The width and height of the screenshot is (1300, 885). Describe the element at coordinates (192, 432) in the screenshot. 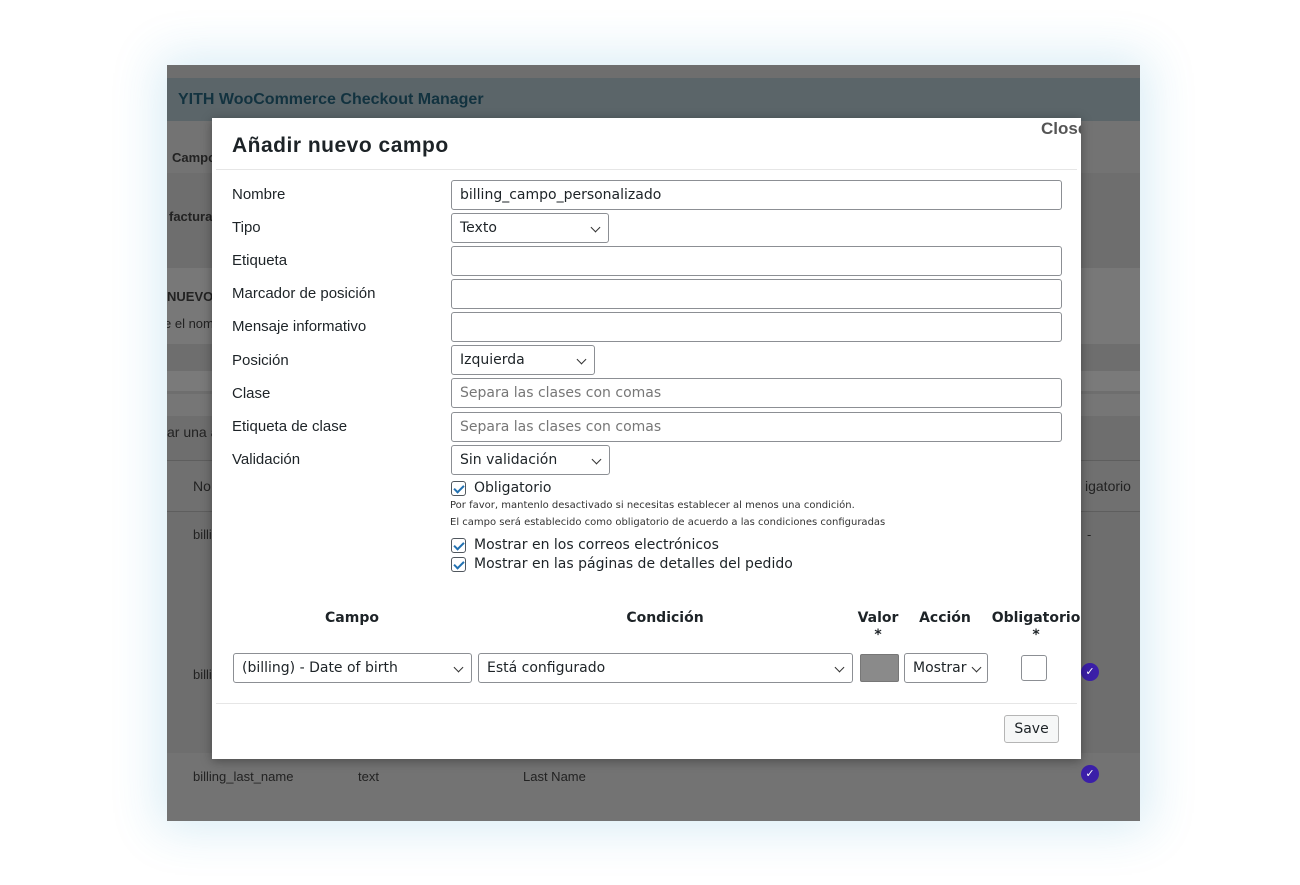

I see `bg-bulk-action: ar una a` at that location.